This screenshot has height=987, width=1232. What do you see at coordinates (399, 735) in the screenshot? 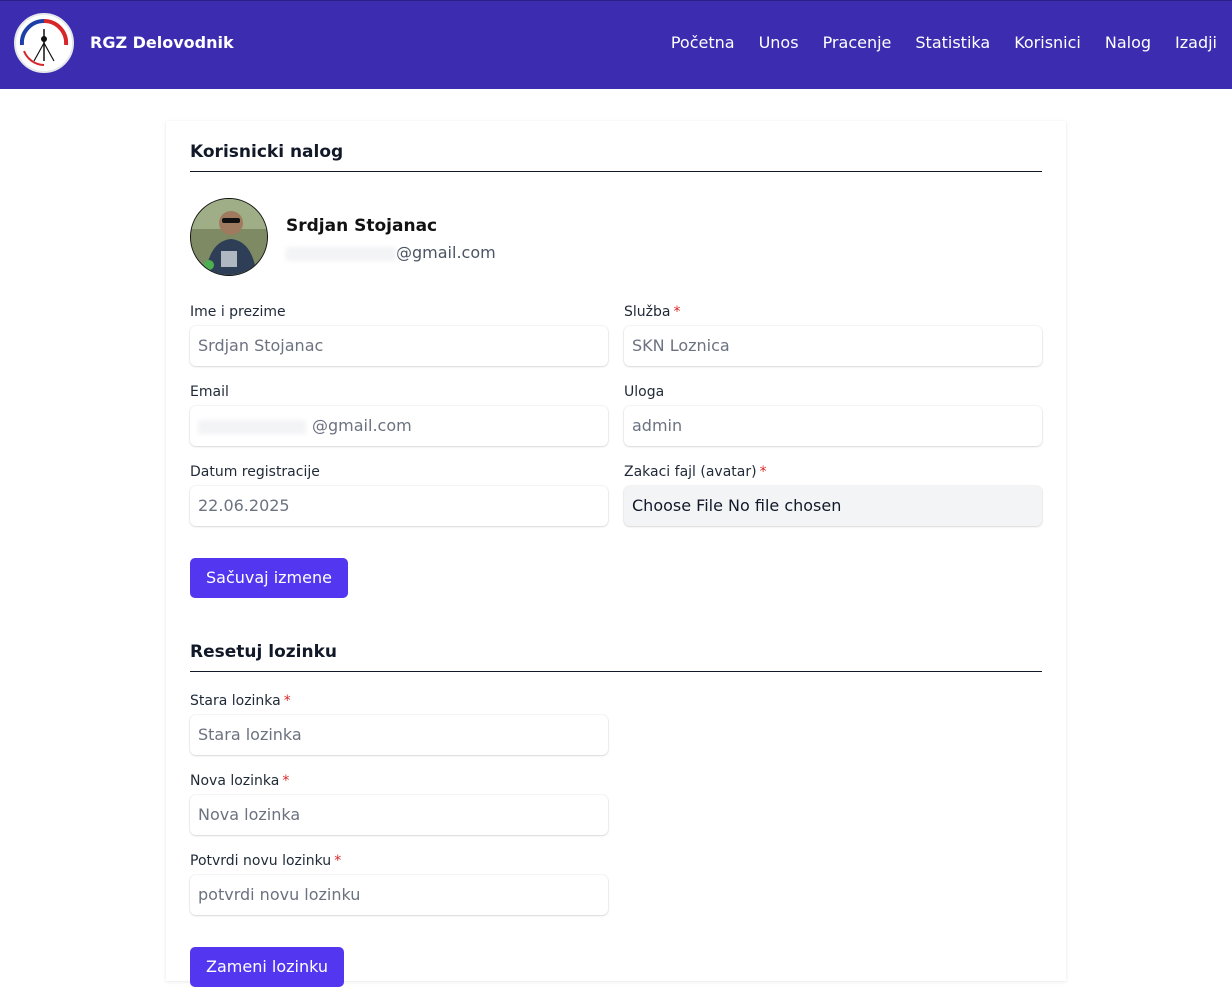
I see `old-password-input: Stara lozinka` at bounding box center [399, 735].